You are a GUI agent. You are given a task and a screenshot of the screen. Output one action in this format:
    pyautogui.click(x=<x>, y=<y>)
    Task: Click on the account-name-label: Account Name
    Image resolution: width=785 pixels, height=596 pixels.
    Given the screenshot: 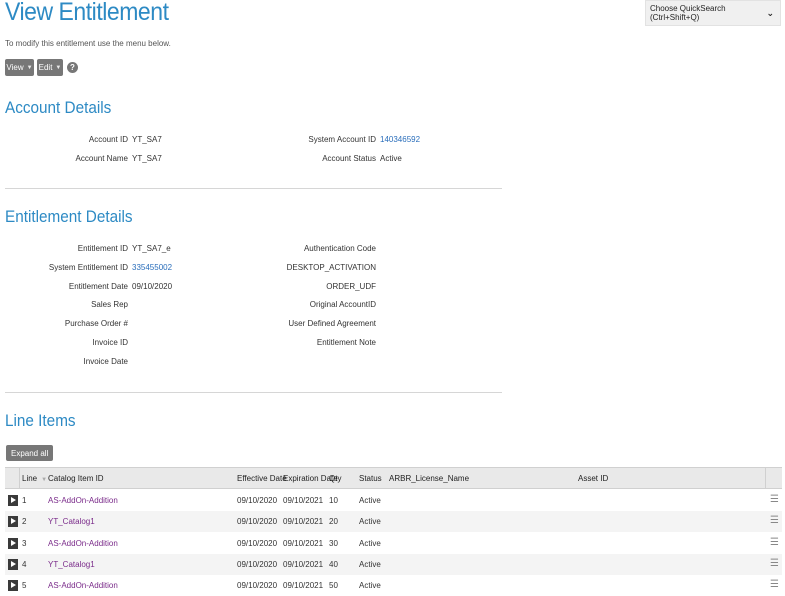 What is the action you would take?
    pyautogui.click(x=101, y=158)
    